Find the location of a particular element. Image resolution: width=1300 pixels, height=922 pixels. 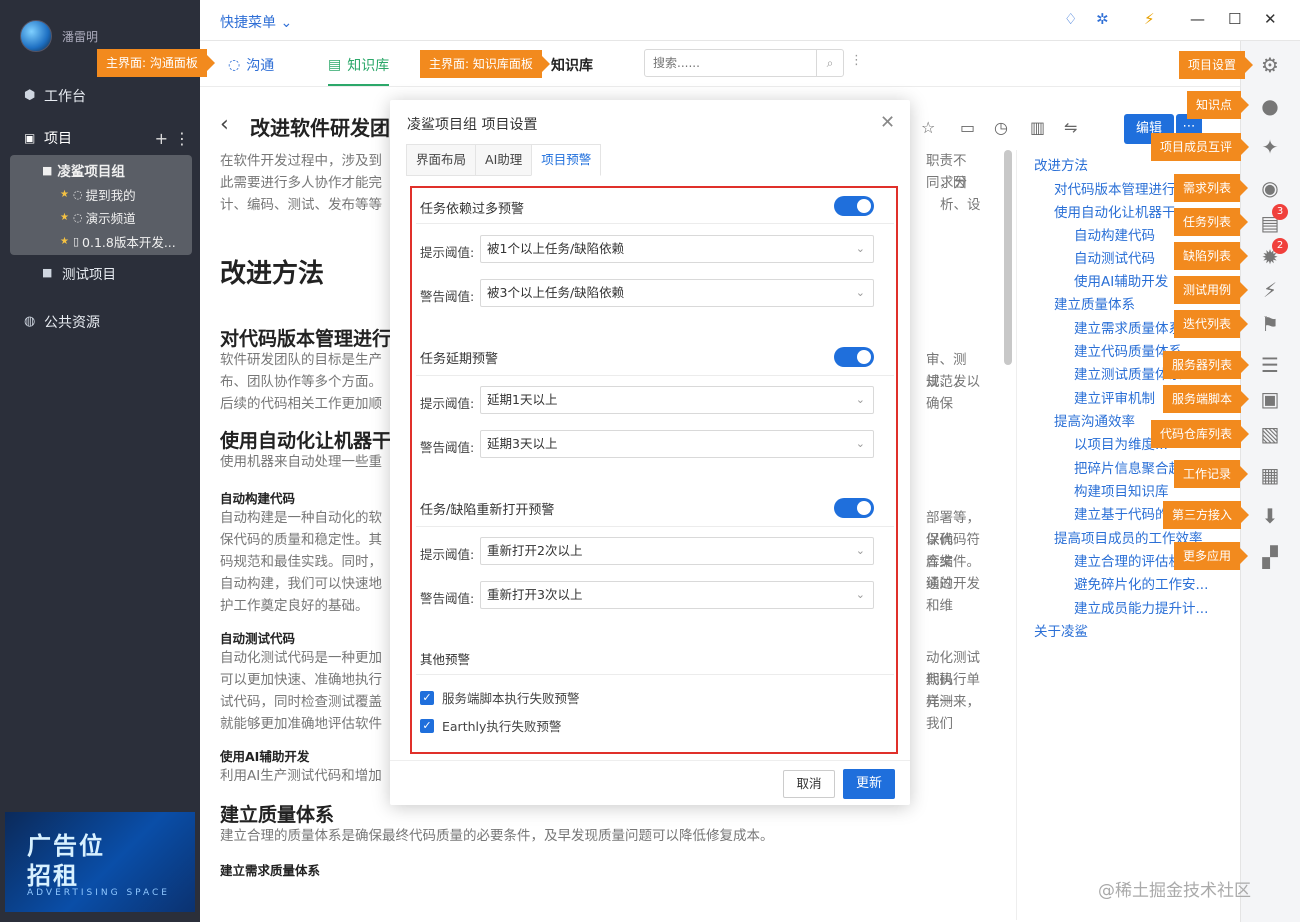

nav-workspace: ⬢ 工作台 is located at coordinates (55, 96).